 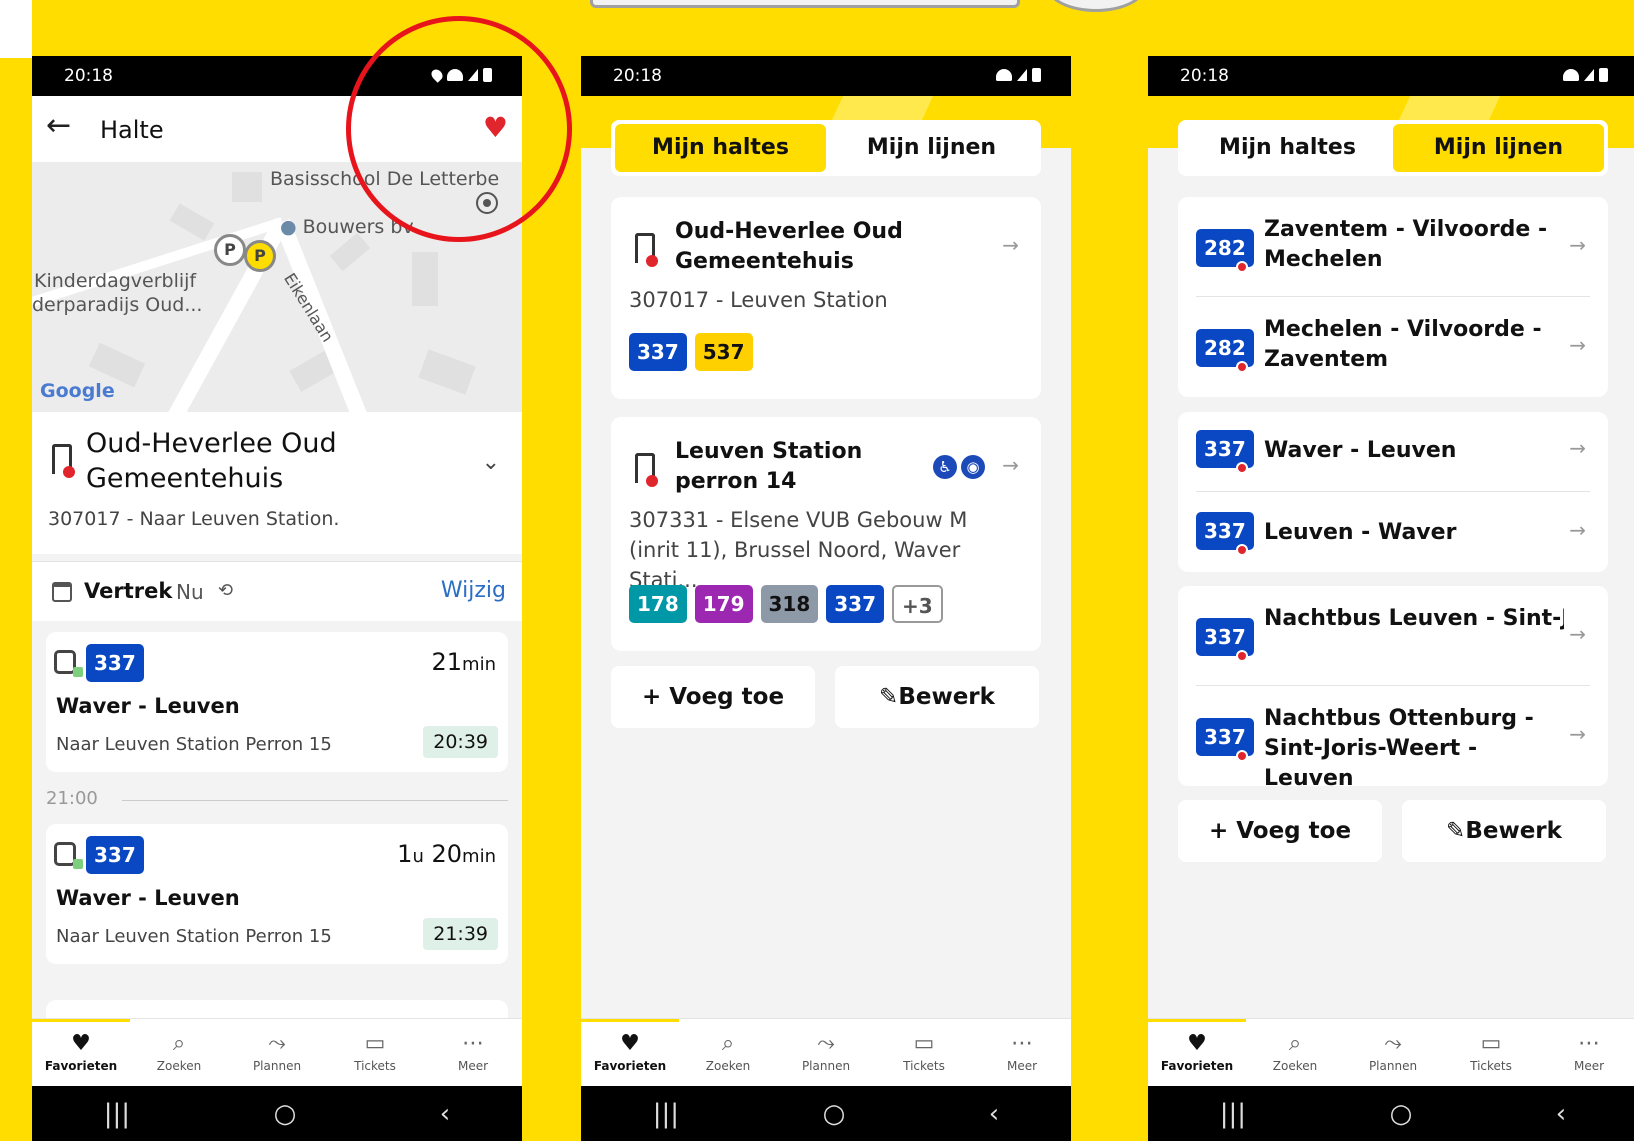 I want to click on departure-time: 21:39, so click(x=460, y=934).